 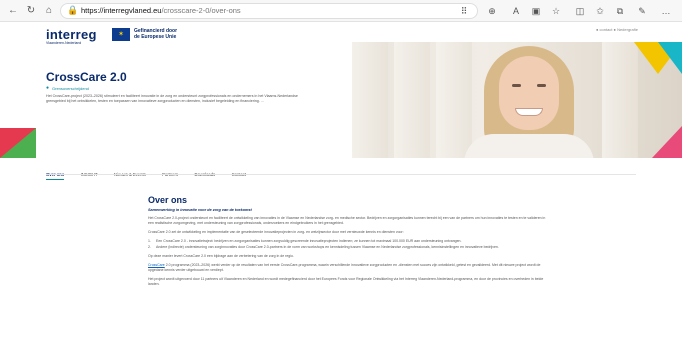 What do you see at coordinates (529, 112) in the screenshot?
I see `person-smile` at bounding box center [529, 112].